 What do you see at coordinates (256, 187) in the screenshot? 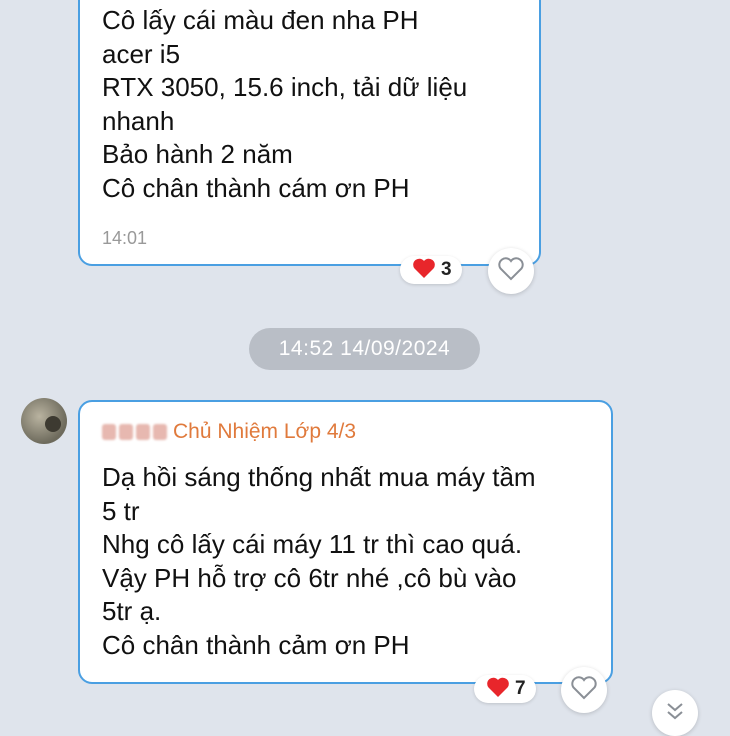
I see `message-line: Cô chân thành cám ơn PH` at bounding box center [256, 187].